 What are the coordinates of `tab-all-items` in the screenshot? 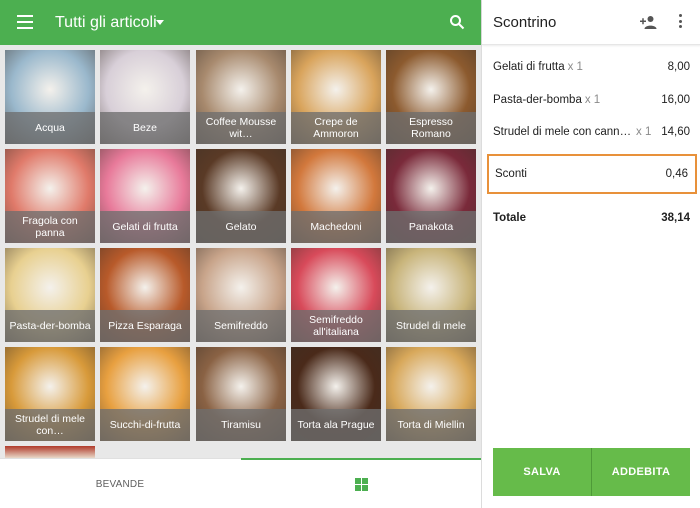 It's located at (361, 483).